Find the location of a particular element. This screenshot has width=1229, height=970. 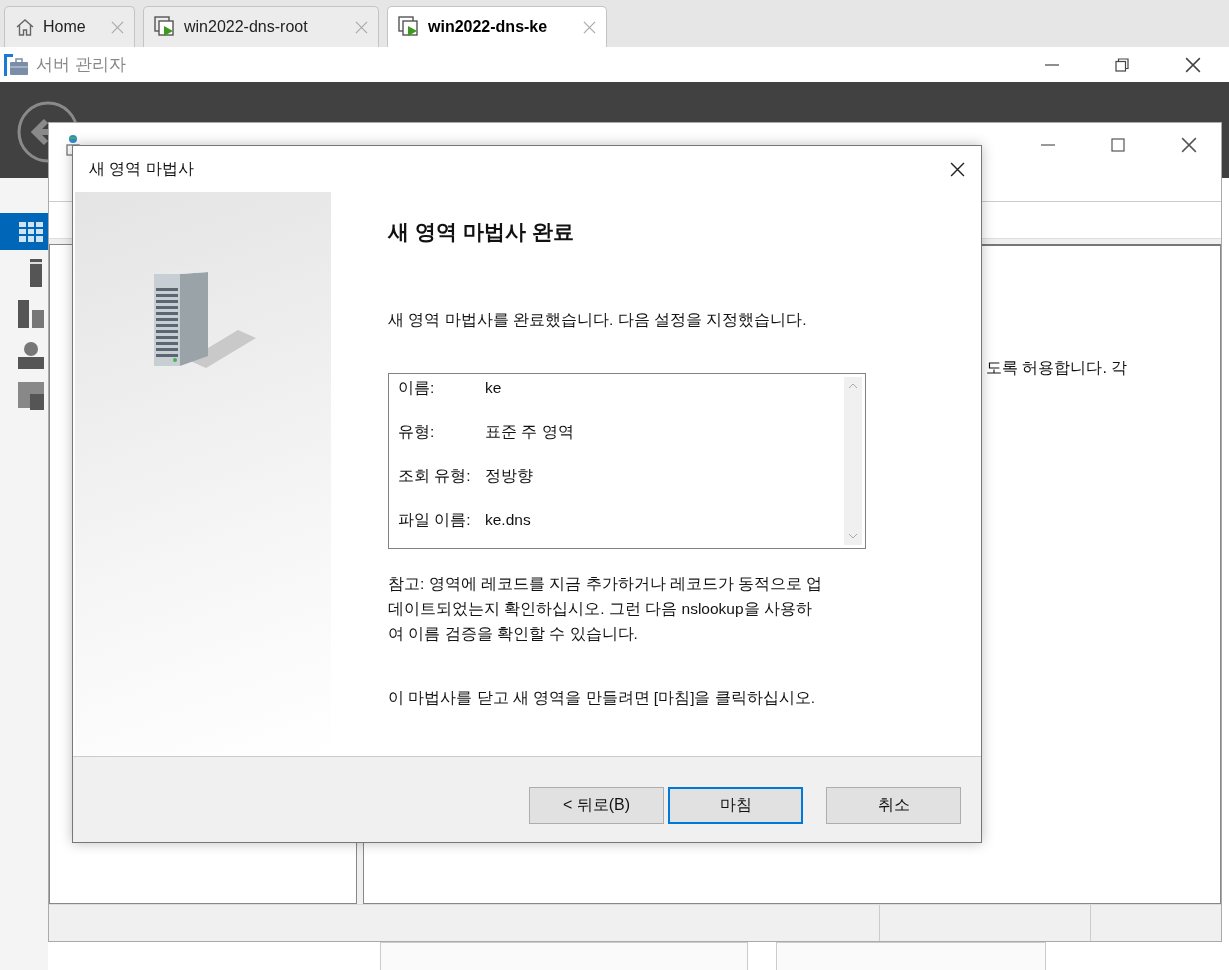

finish-hint: 이 마법사를 닫고 새 영역을 만들려면 [마침]을 클릭하십시오. is located at coordinates (602, 698).